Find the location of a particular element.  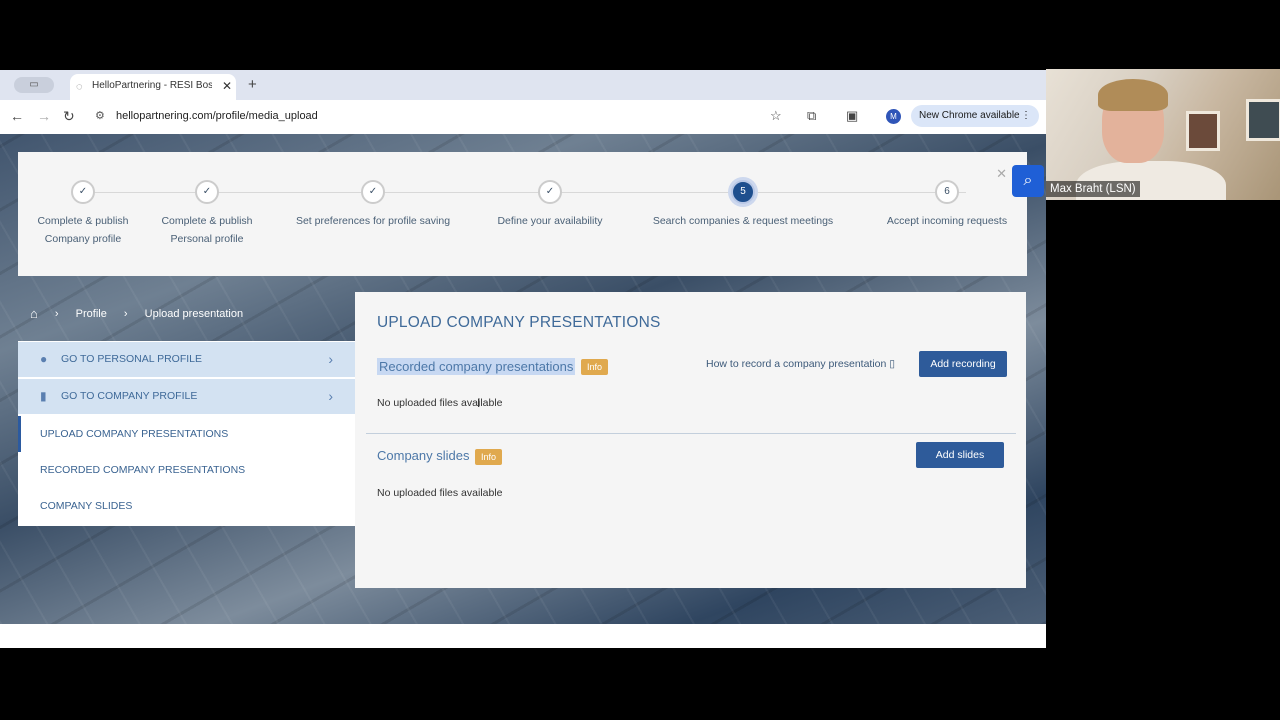

page-title: UPLOAD COMPANY PRESENTATIONS is located at coordinates (519, 322).